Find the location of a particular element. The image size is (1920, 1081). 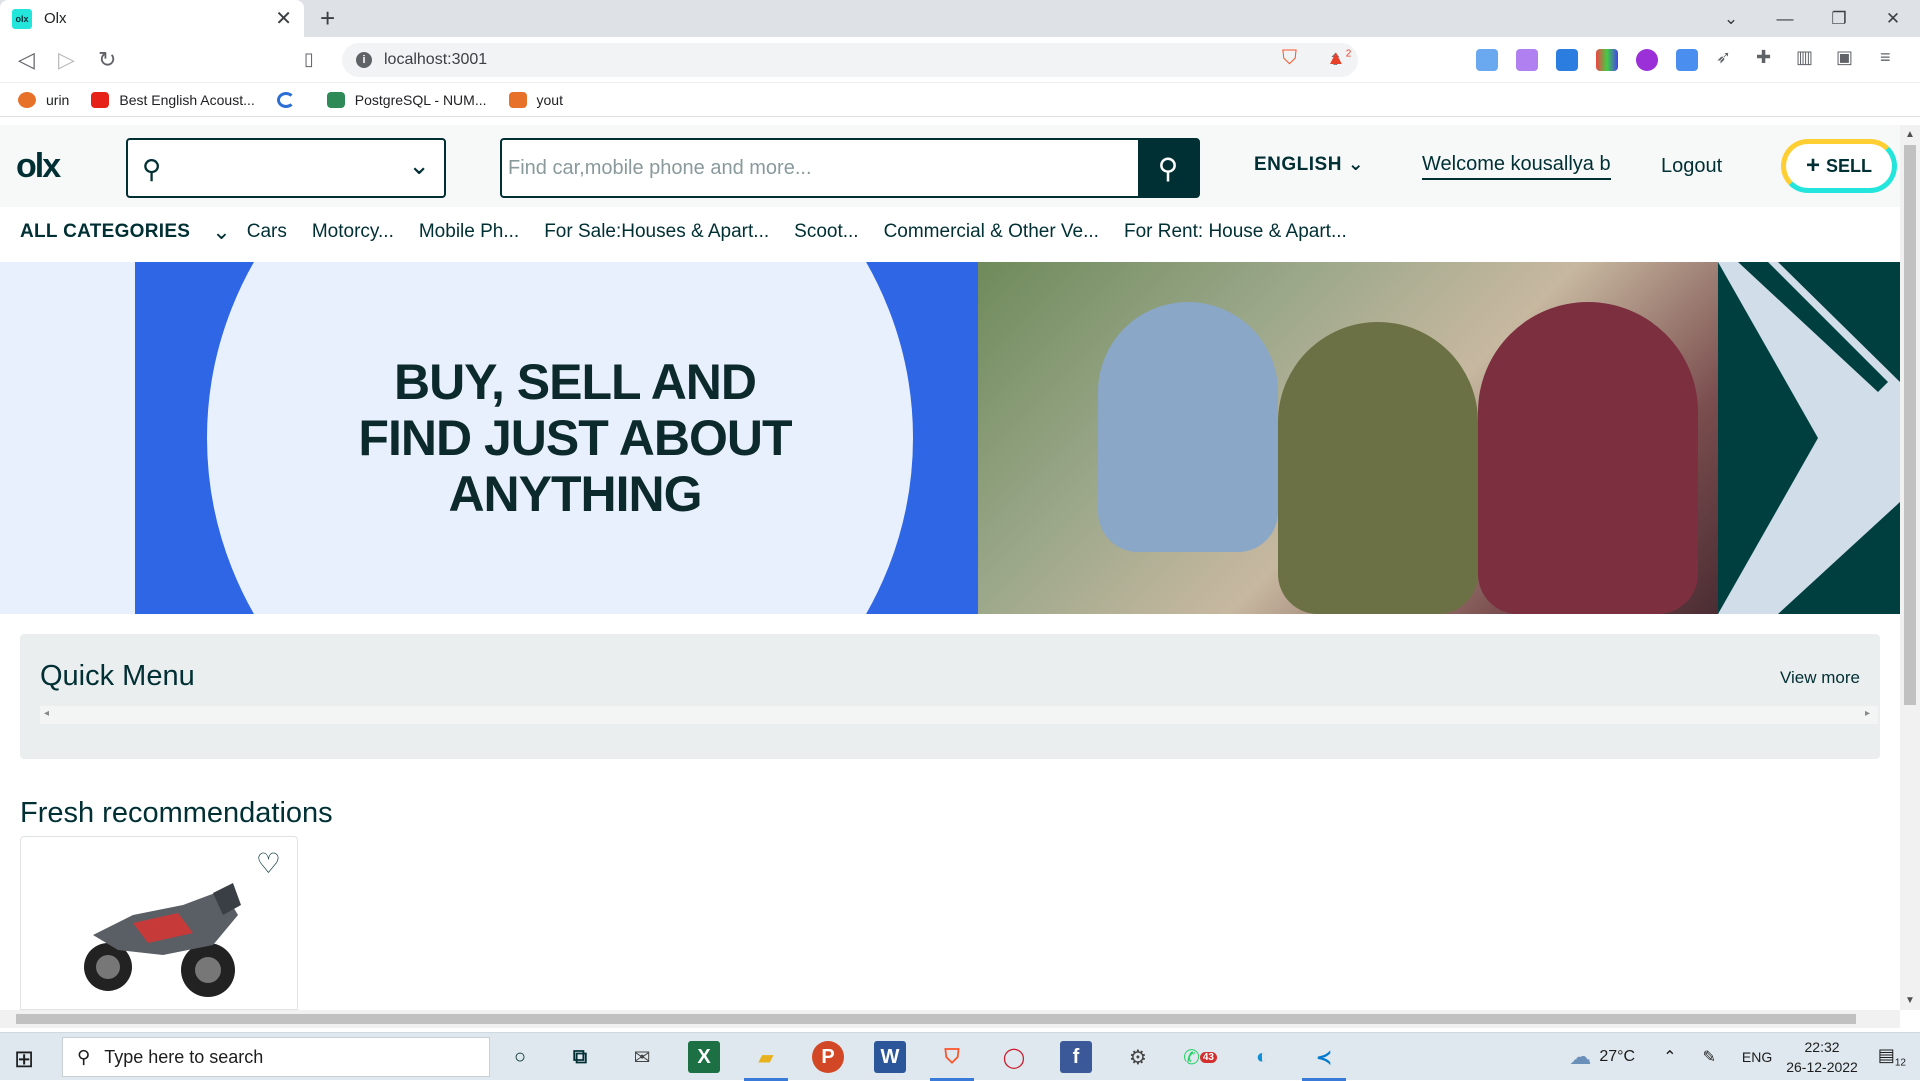

location-search: ⚲ ⌄ is located at coordinates (286, 168).